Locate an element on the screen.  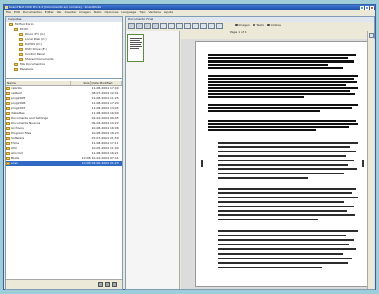
rotate-icon is located at coordinates (187, 26).